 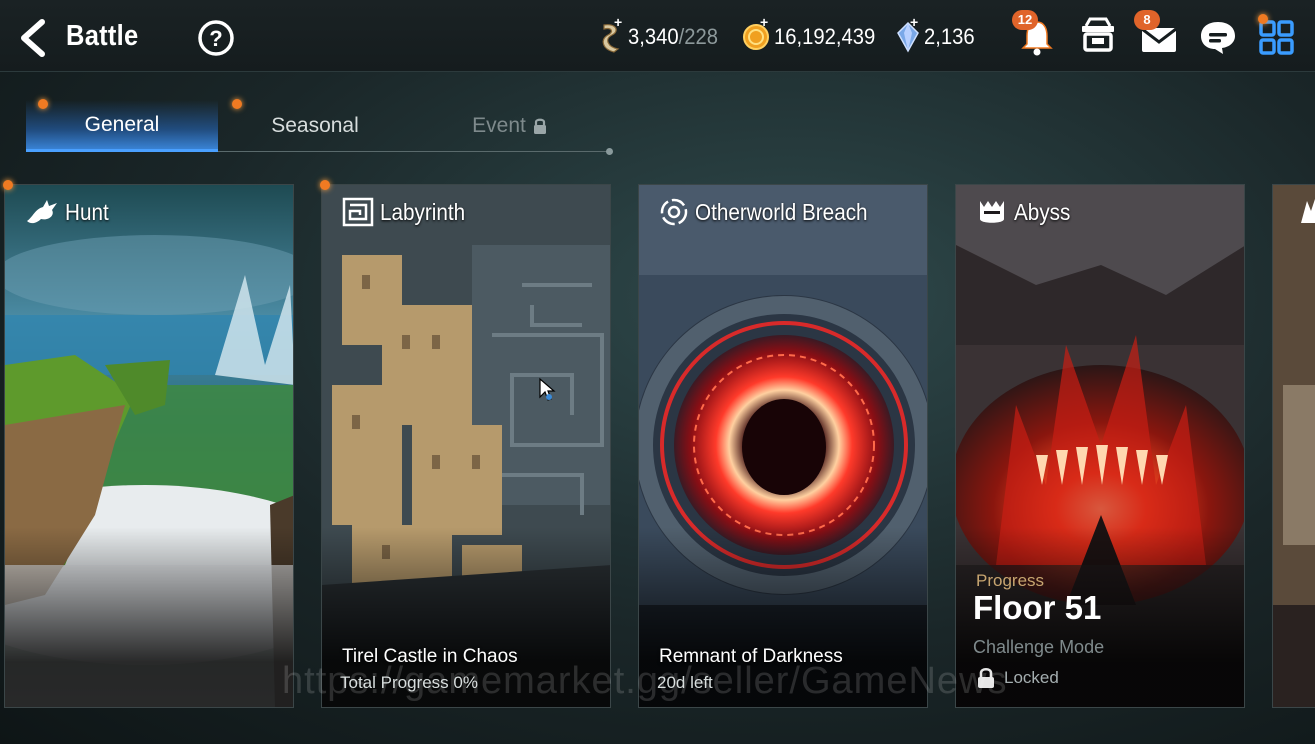 What do you see at coordinates (653, 36) in the screenshot?
I see `stamina-value: 3,340` at bounding box center [653, 36].